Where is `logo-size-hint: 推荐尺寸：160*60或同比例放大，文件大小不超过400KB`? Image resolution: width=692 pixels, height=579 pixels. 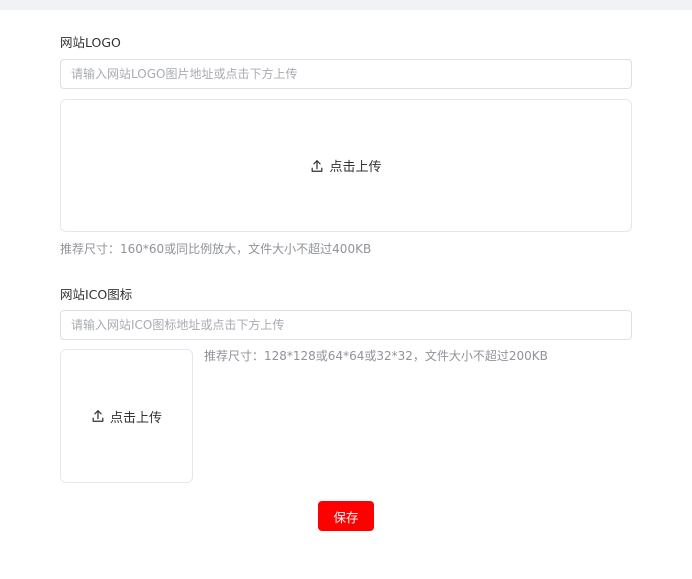
logo-size-hint: 推荐尺寸：160*60或同比例放大，文件大小不超过400KB is located at coordinates (216, 249).